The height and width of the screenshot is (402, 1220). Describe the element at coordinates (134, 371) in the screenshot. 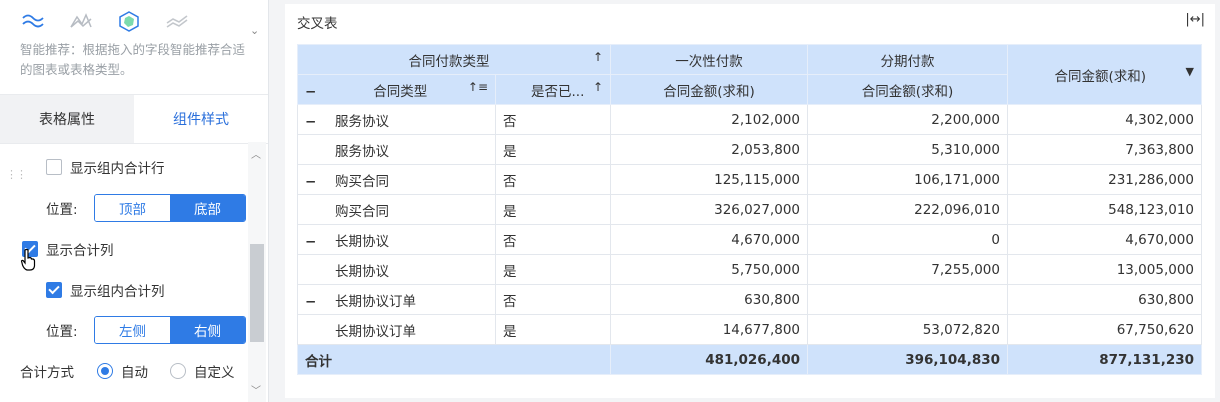

I see `total-method-auto-label: 自动` at that location.